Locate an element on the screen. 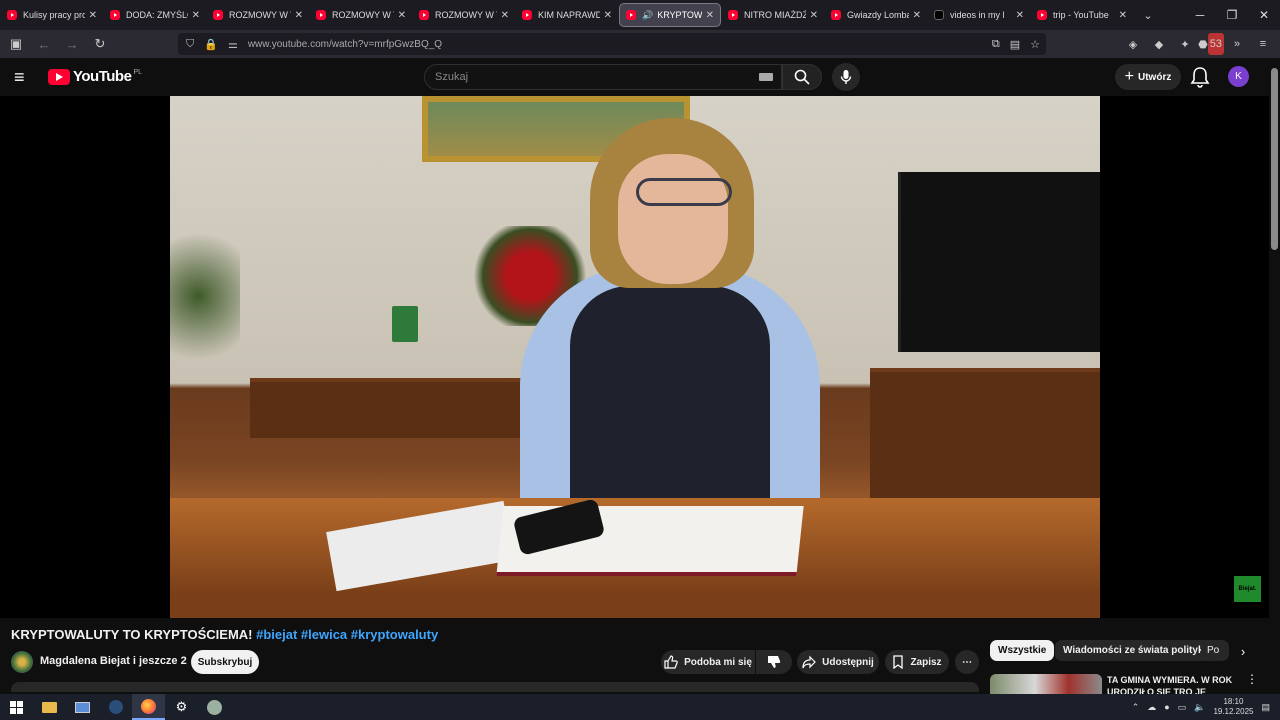 This screenshot has height=720, width=1280. candle is located at coordinates (405, 324).